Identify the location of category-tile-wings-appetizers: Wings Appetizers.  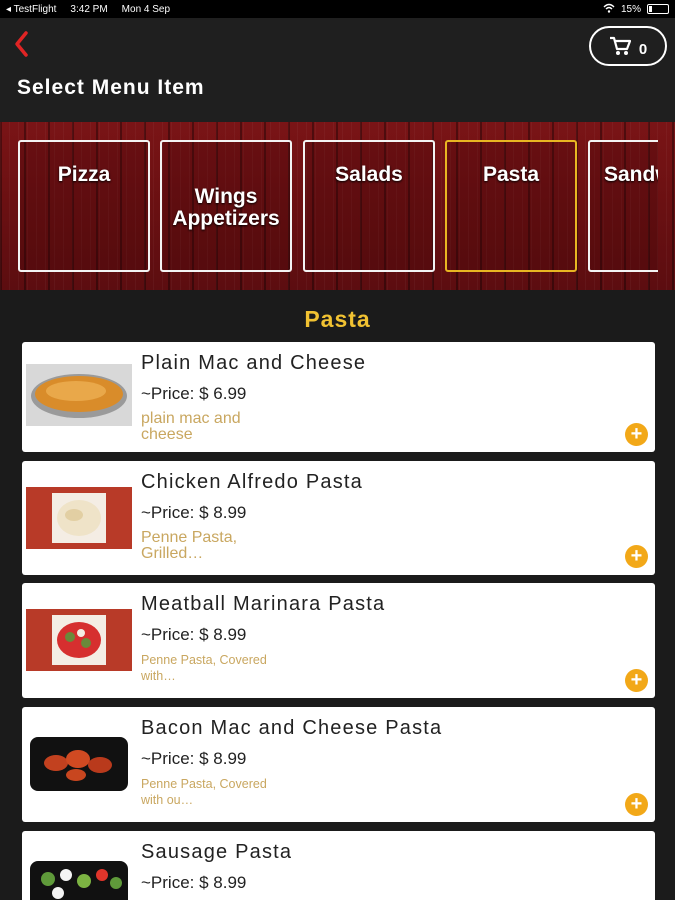
(226, 206).